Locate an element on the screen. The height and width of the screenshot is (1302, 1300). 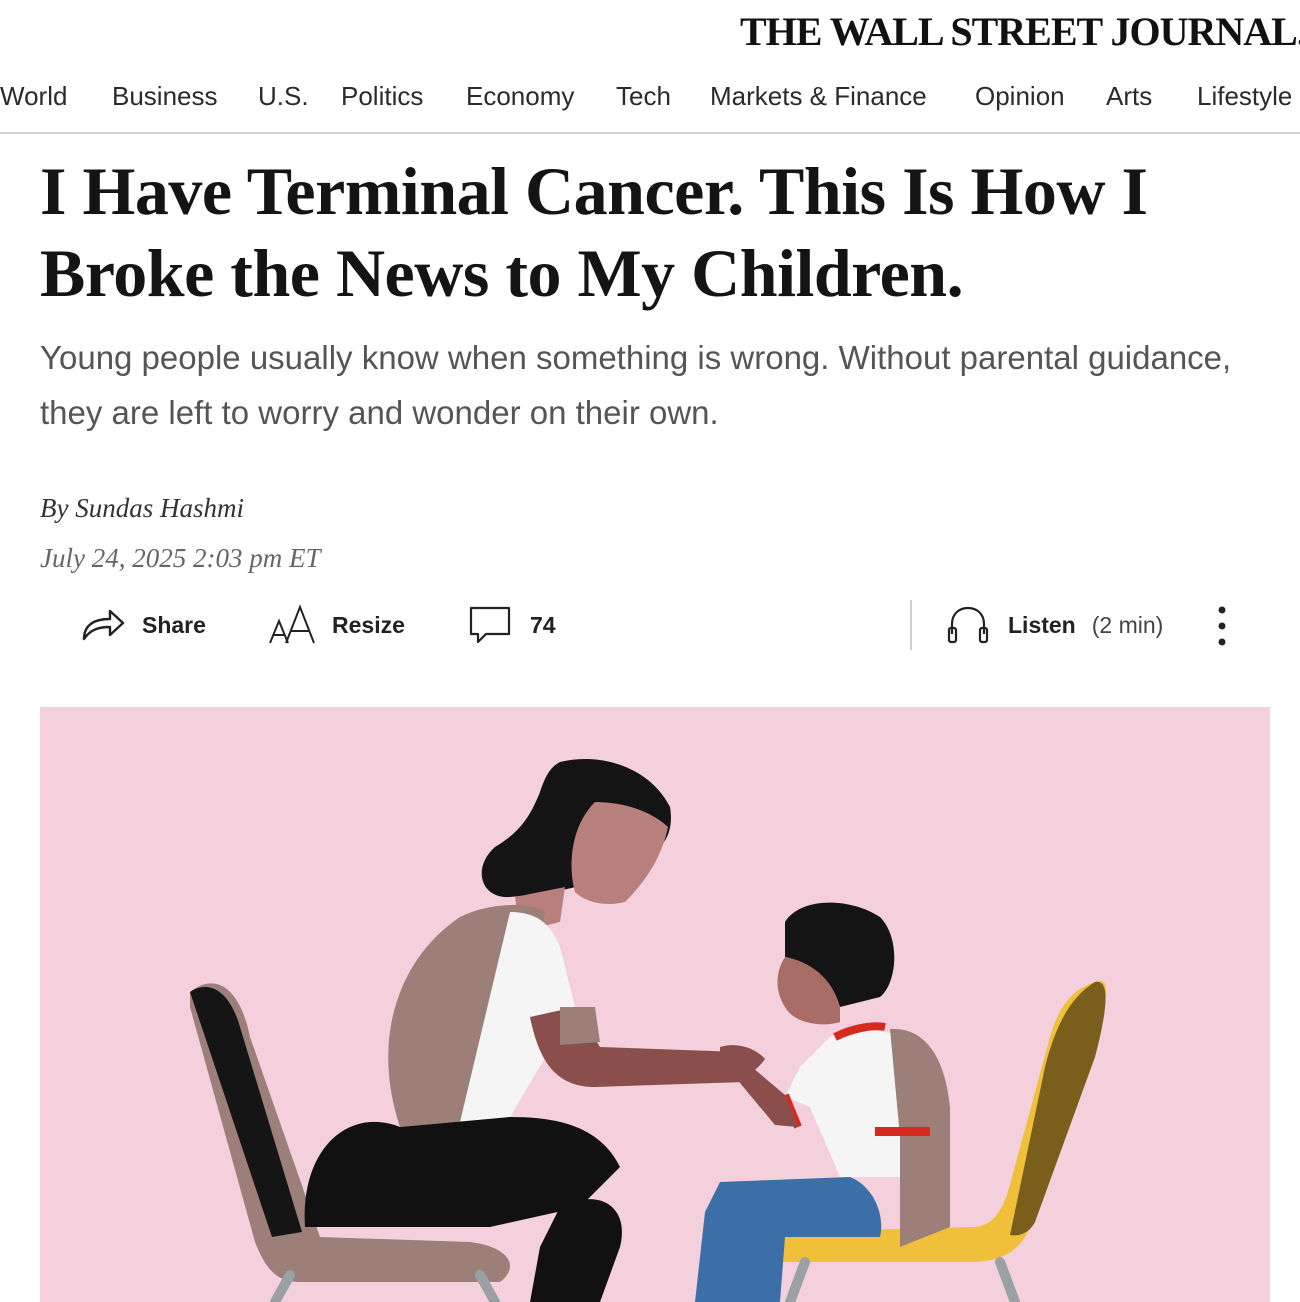
byline-prefix: By is located at coordinates (54, 508).